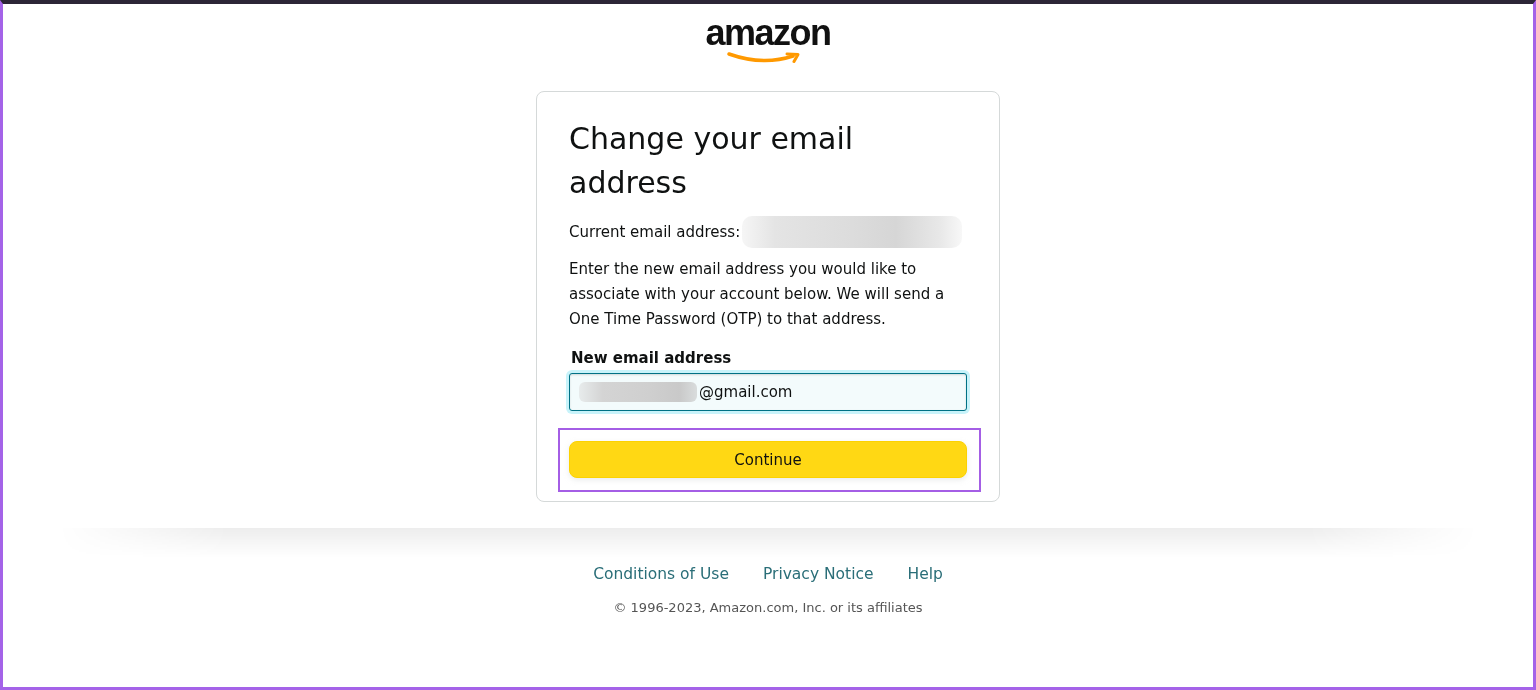  I want to click on page-heading: Change your email address, so click(712, 161).